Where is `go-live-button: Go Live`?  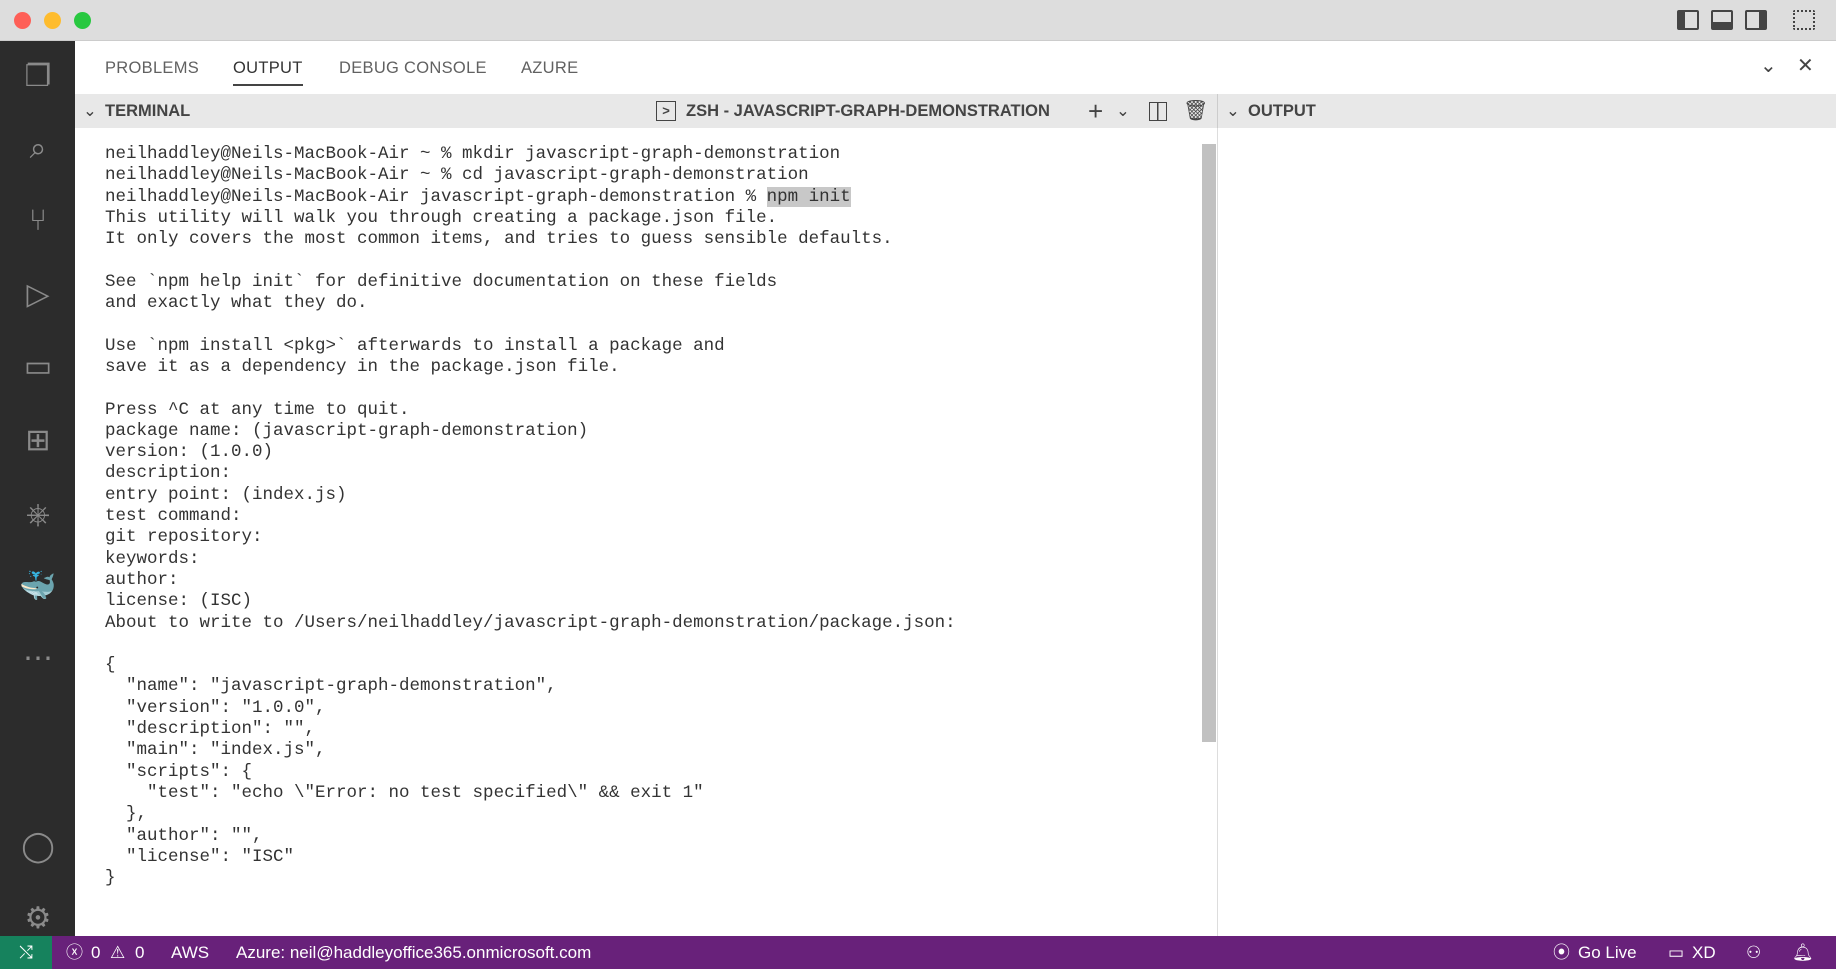 go-live-button: Go Live is located at coordinates (1607, 952).